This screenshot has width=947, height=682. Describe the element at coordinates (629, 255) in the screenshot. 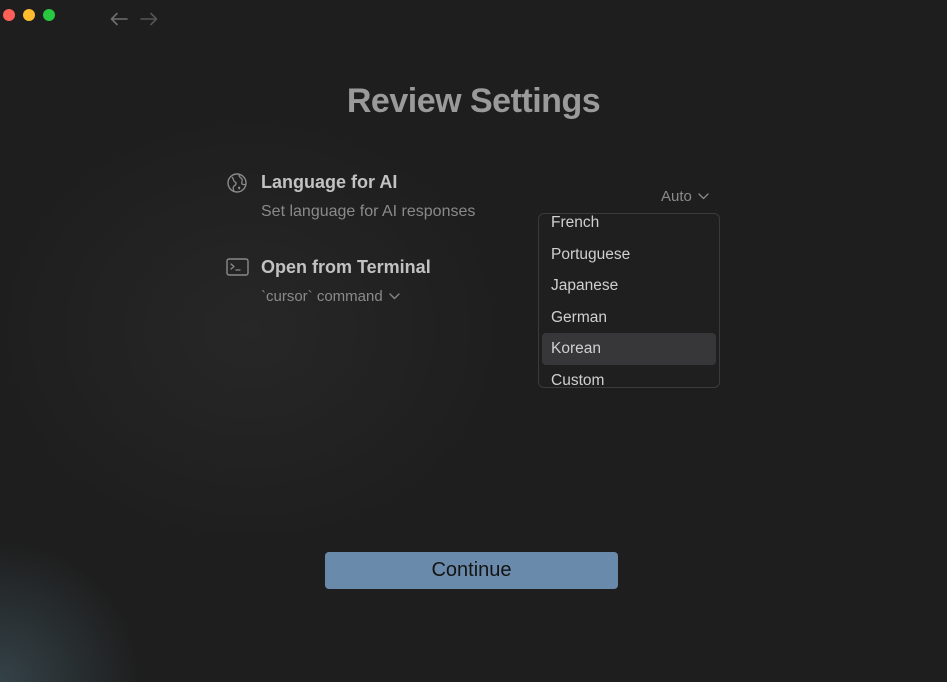

I see `dropdown-option-portuguese: Portuguese` at that location.